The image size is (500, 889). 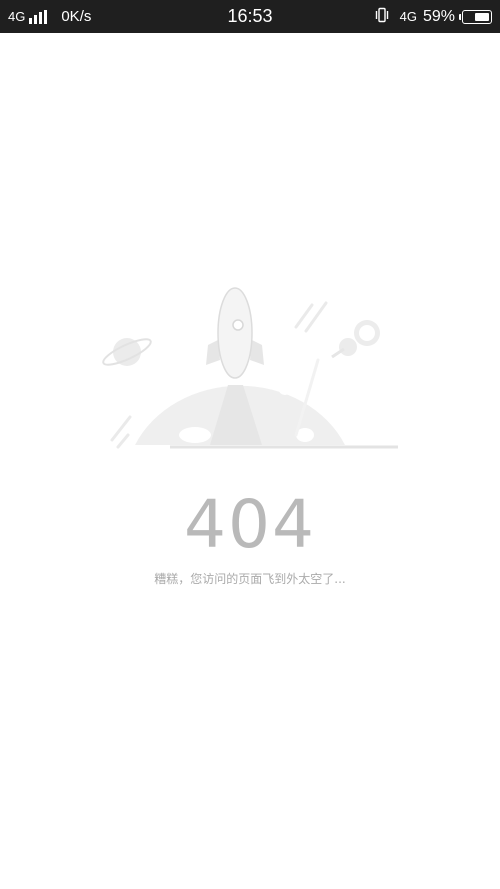 I want to click on network-type-right: 4G, so click(x=408, y=16).